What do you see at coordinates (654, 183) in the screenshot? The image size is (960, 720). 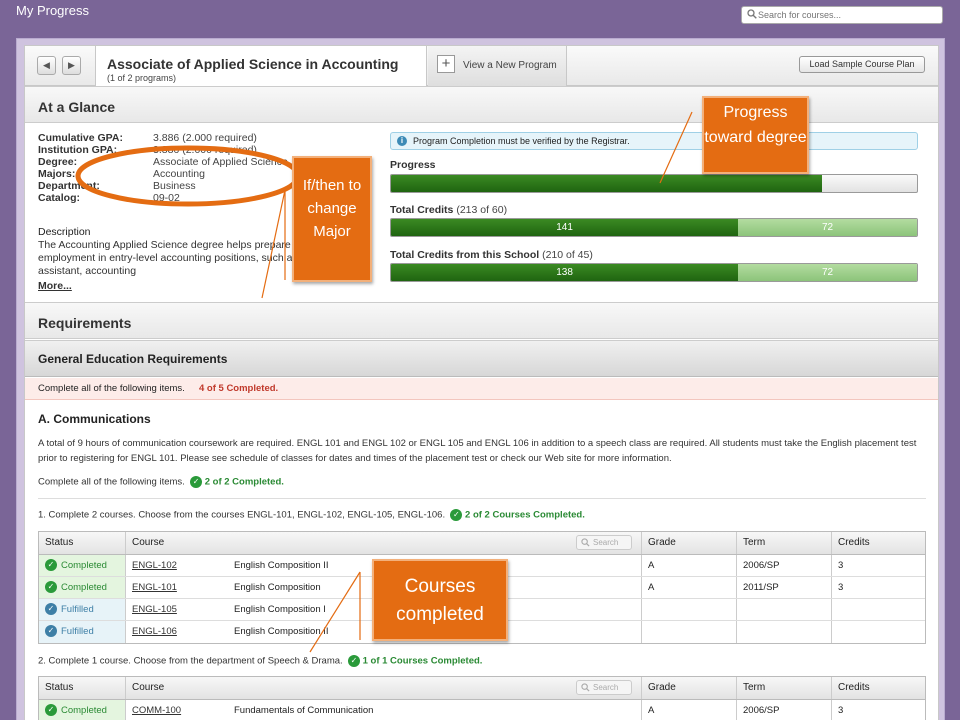 I see `progress-bar` at bounding box center [654, 183].